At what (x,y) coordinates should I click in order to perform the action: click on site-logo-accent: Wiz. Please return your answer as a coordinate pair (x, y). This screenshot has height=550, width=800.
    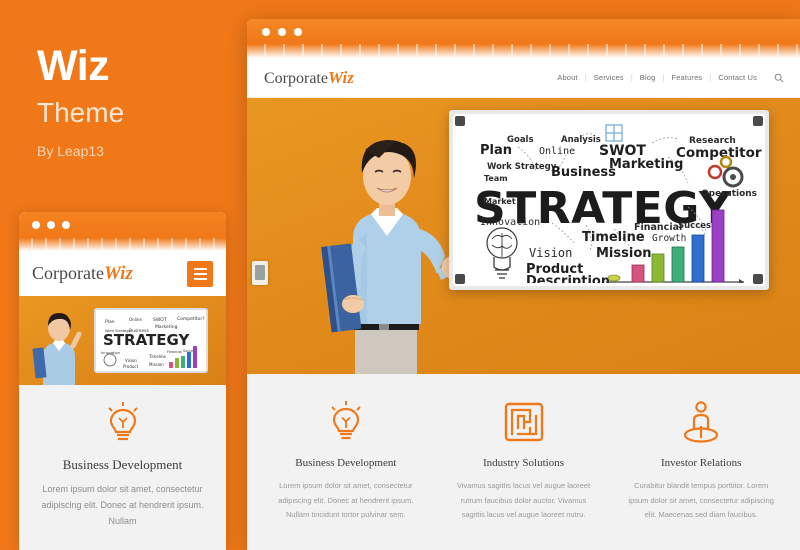
    Looking at the image, I should click on (340, 77).